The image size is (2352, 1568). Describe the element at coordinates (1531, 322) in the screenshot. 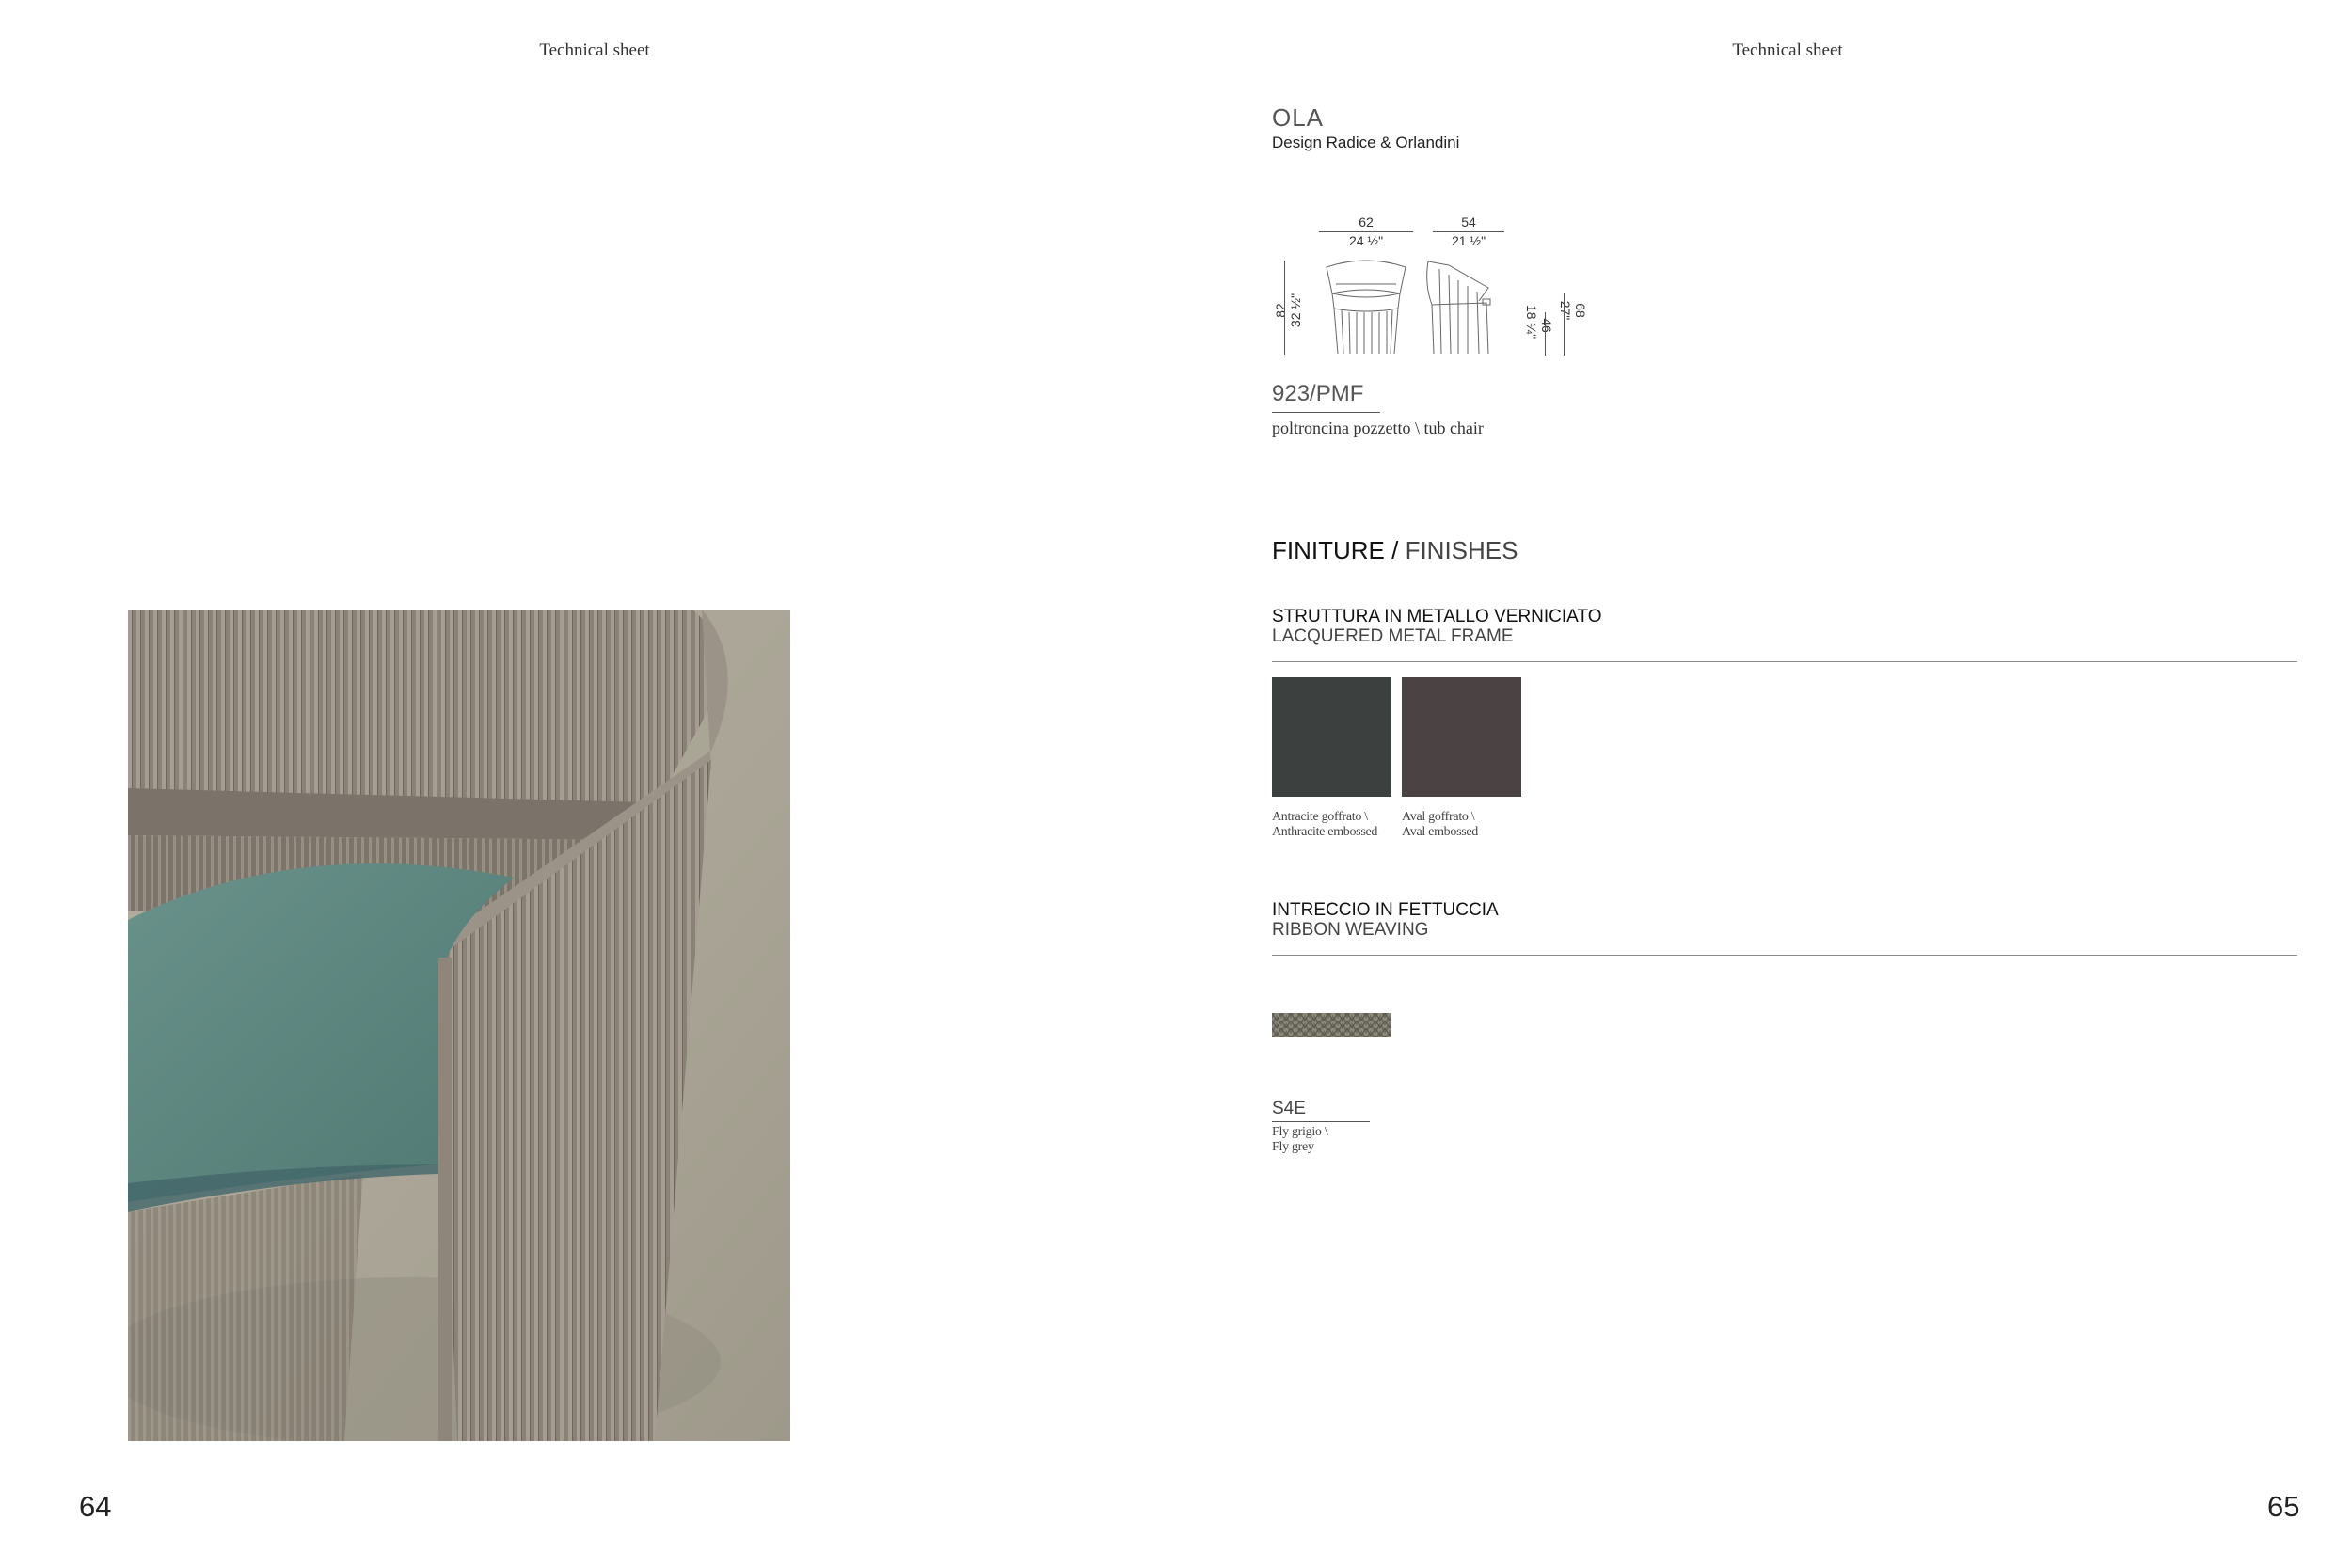

I see `seat-height-in: 18 ¼"` at that location.